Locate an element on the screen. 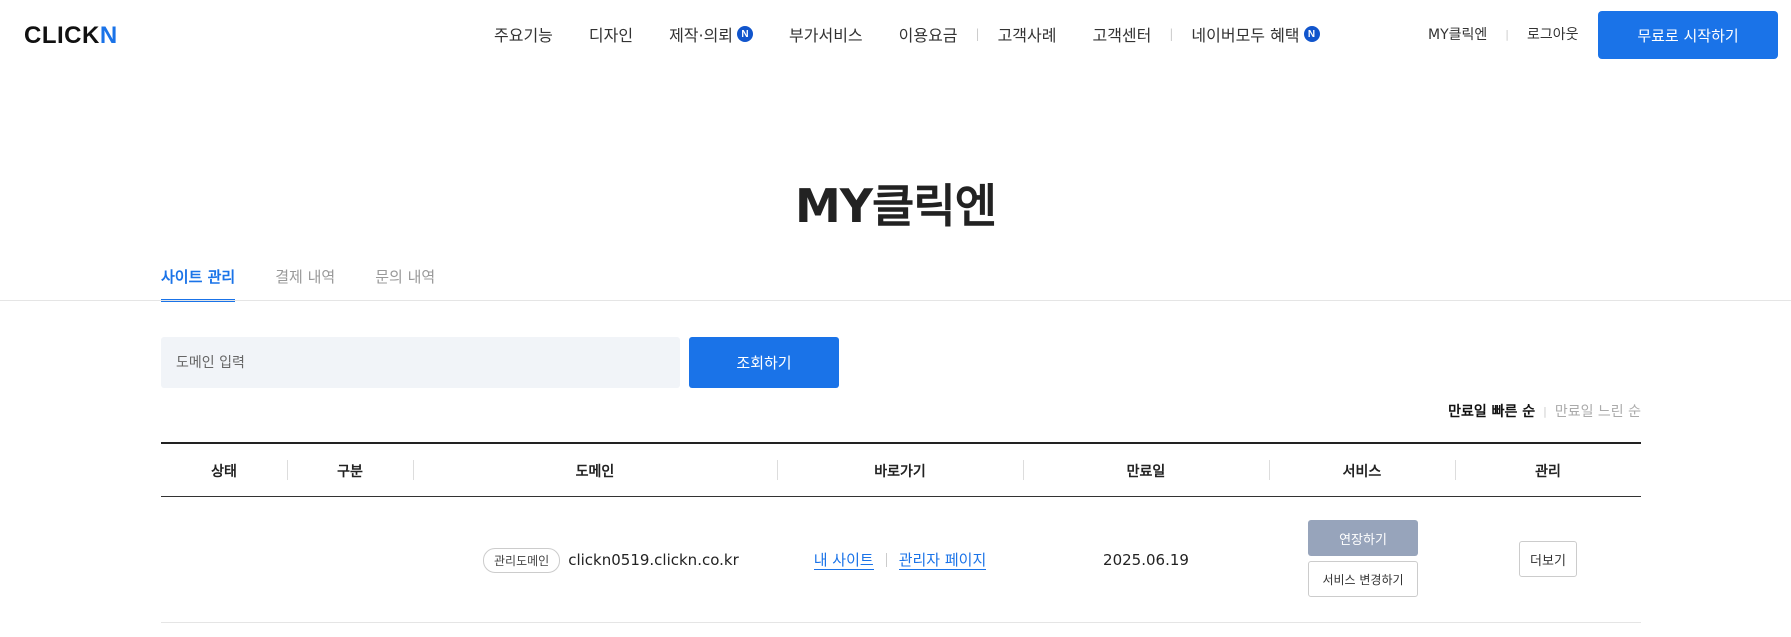 This screenshot has height=637, width=1791. change-service-button: 서비스 변경하기 is located at coordinates (1363, 579).